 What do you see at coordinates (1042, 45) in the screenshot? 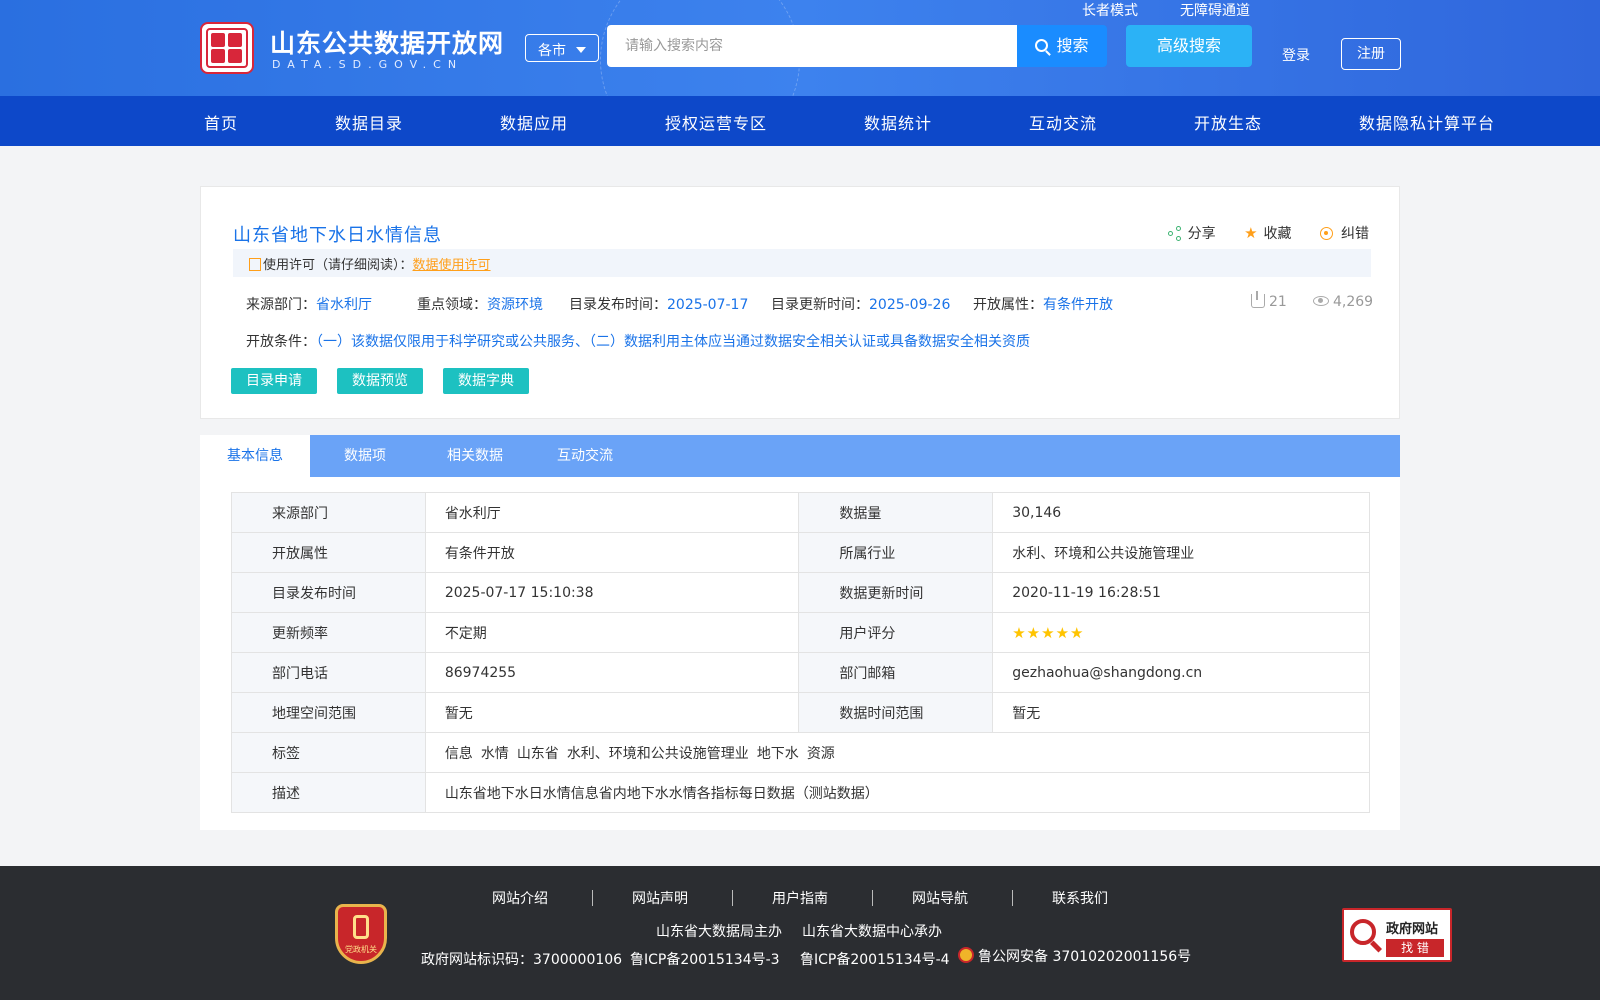
I see `search-icon` at bounding box center [1042, 45].